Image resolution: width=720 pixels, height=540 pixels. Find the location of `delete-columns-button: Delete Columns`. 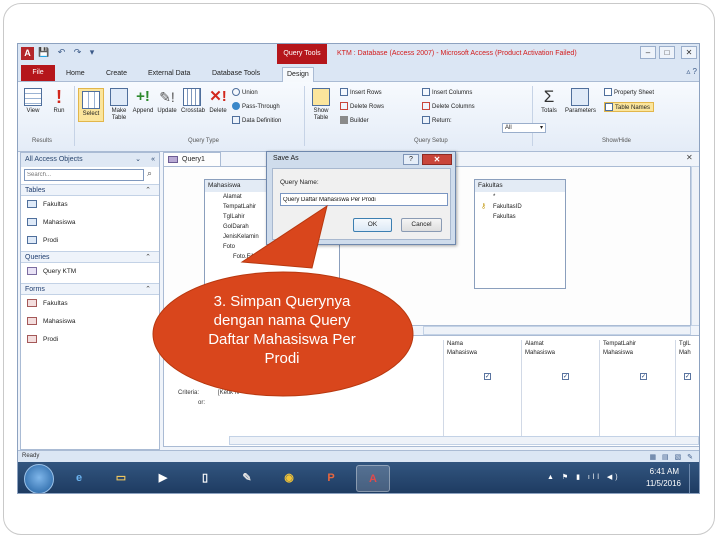

delete-columns-button: Delete Columns is located at coordinates (448, 107).